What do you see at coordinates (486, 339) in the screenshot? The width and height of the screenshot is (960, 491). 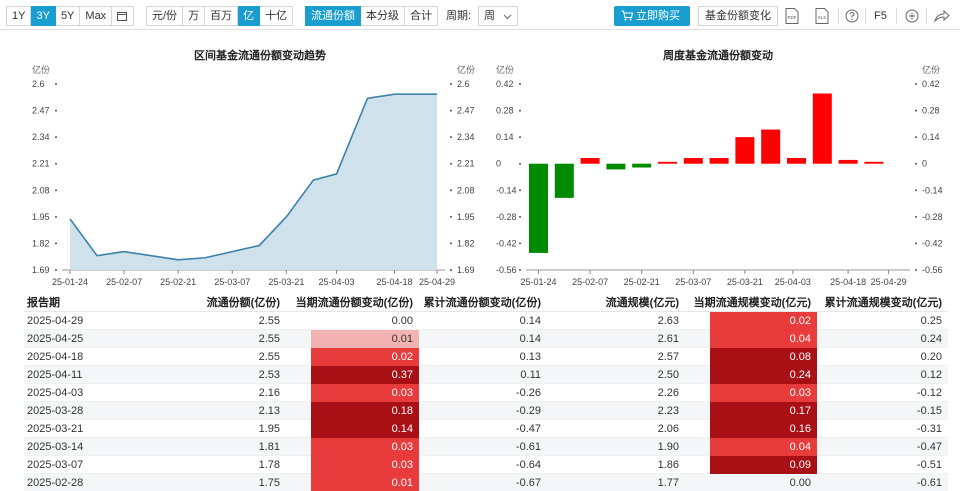 I see `table-row: 2025-04-25 2.55 0.01 0.14 2.61 0.04 0.24` at bounding box center [486, 339].